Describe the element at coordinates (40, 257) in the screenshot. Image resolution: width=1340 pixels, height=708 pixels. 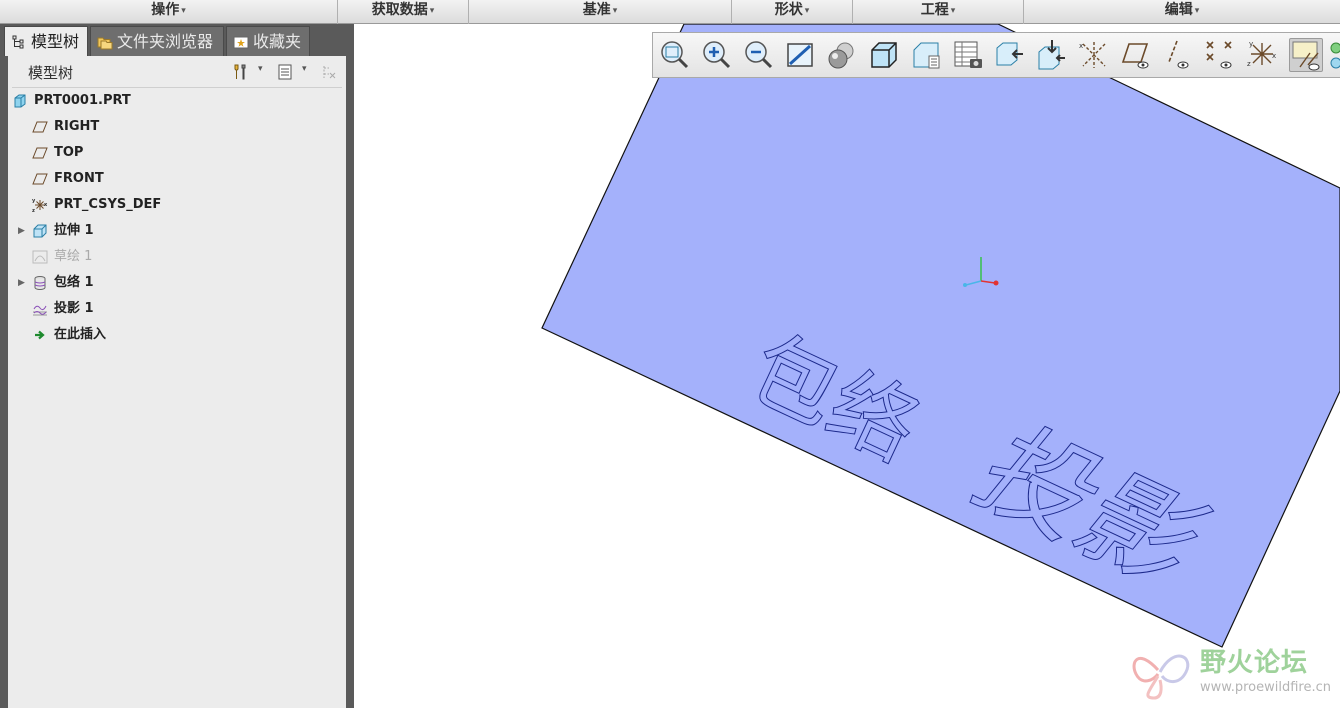
I see `sketch-icon` at that location.